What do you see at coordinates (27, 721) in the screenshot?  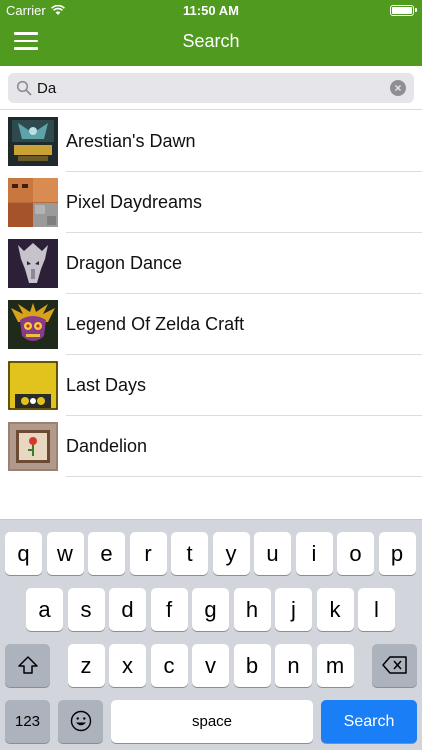 I see `numbers-key: 123` at bounding box center [27, 721].